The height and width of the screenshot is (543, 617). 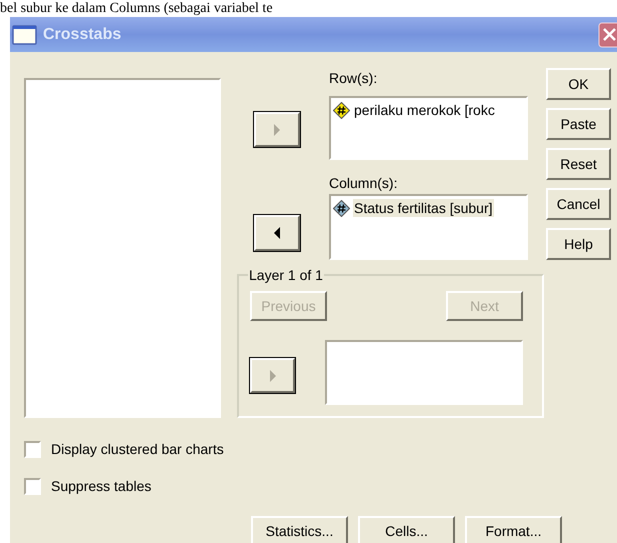 What do you see at coordinates (578, 244) in the screenshot?
I see `dialog-button: Help` at bounding box center [578, 244].